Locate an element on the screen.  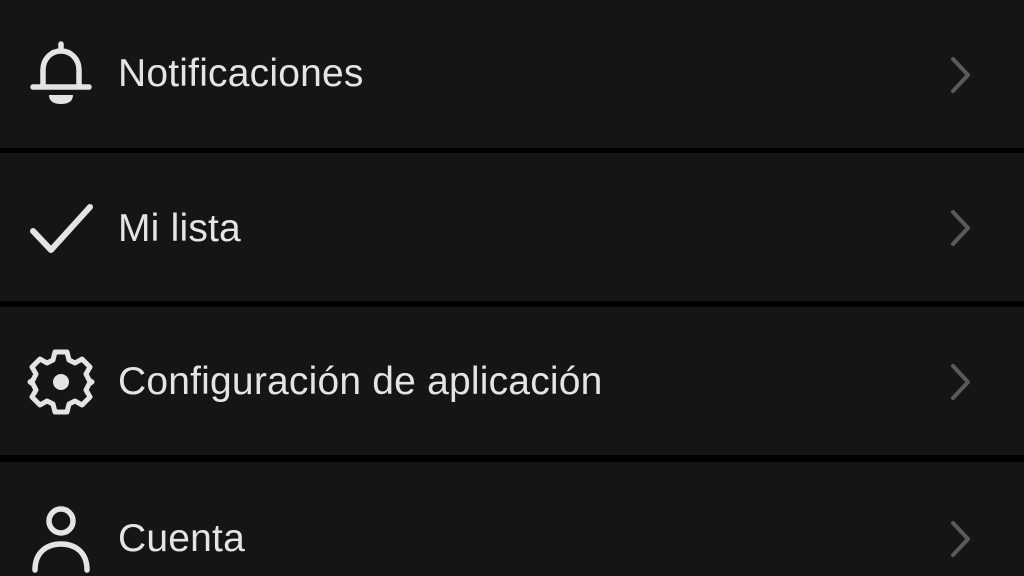
person-icon is located at coordinates (61, 539).